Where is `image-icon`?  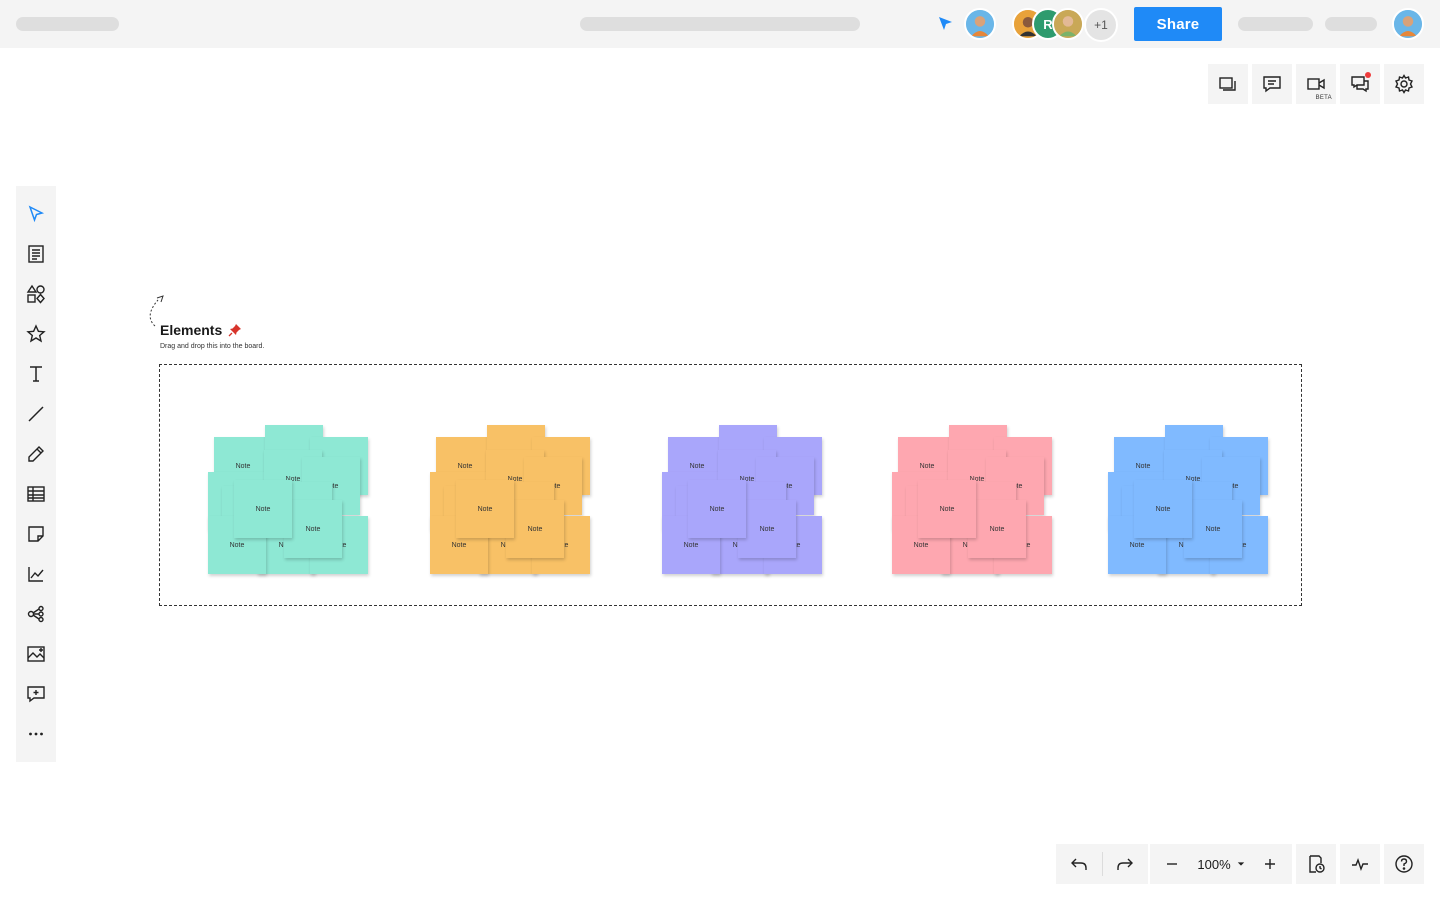 image-icon is located at coordinates (36, 654).